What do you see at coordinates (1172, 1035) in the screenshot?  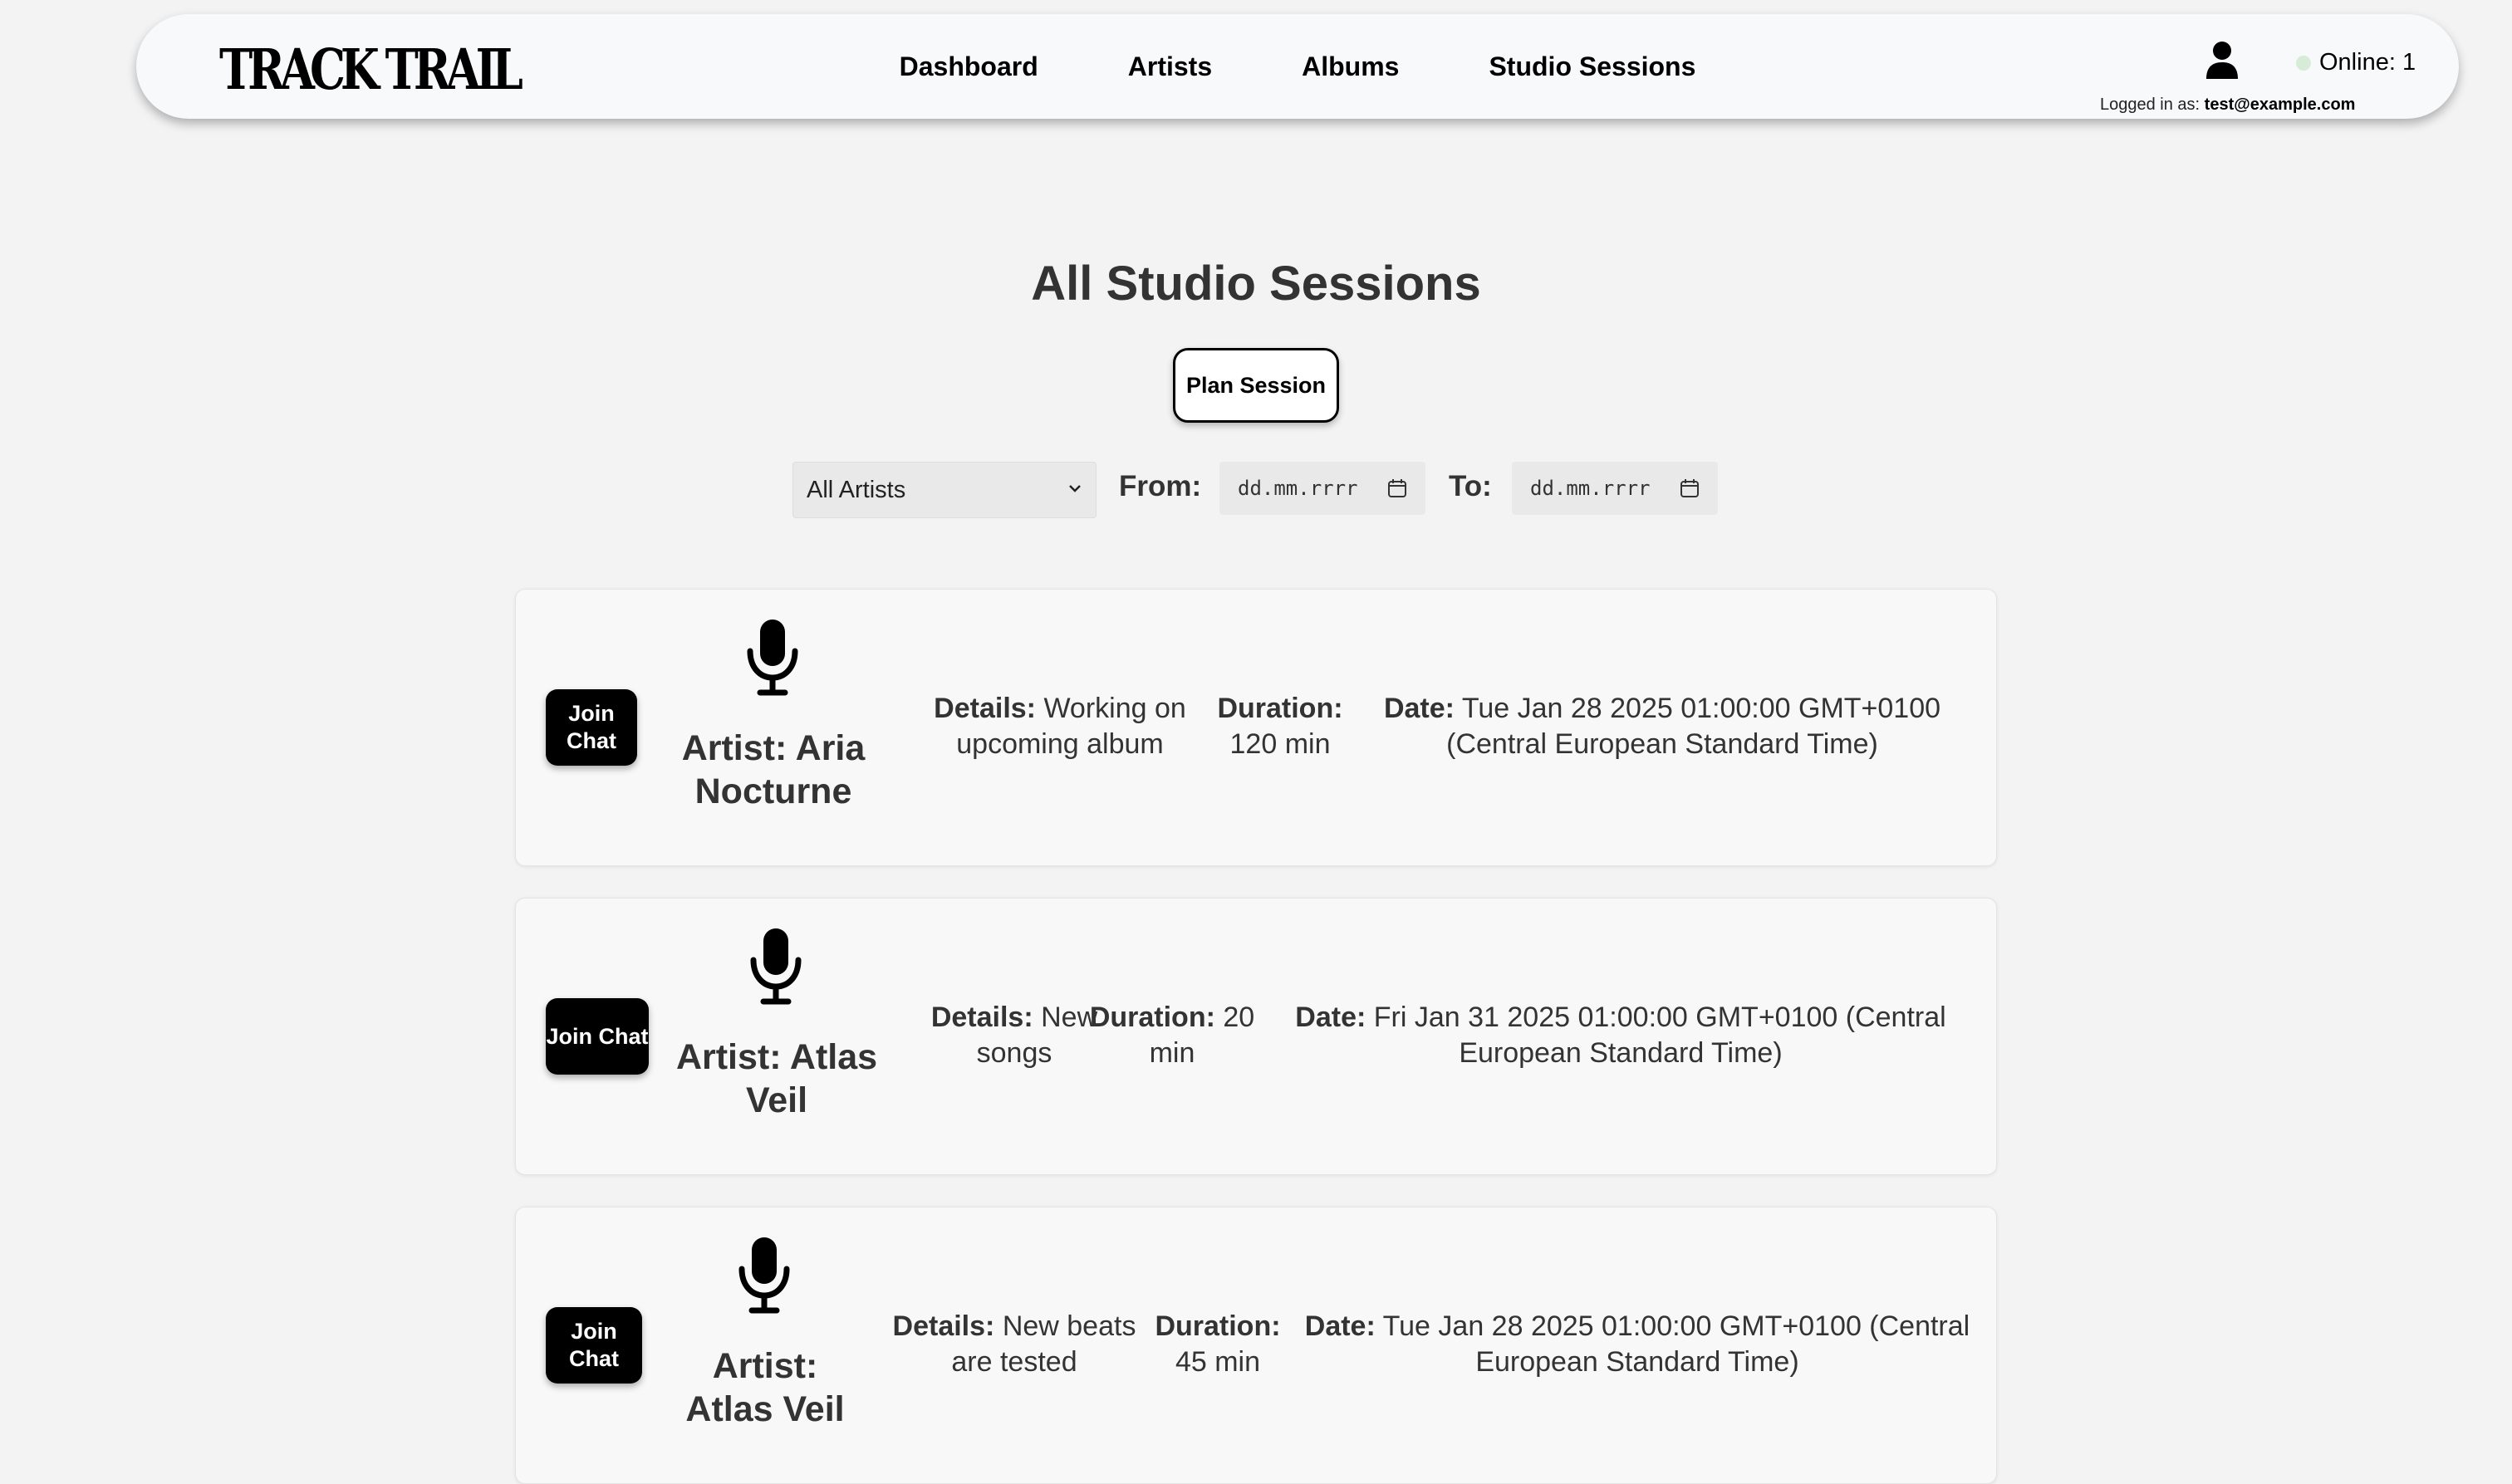 I see `session-duration: Duration: 20 min` at bounding box center [1172, 1035].